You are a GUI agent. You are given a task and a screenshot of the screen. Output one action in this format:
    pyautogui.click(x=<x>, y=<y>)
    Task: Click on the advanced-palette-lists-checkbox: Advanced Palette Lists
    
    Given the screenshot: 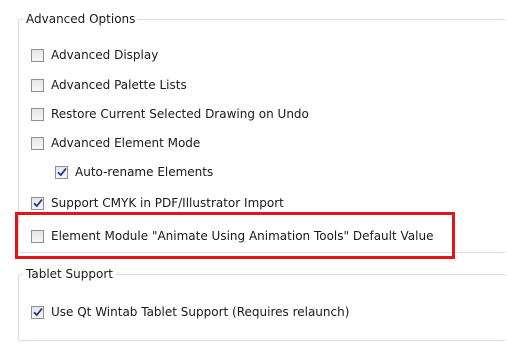 What is the action you would take?
    pyautogui.click(x=109, y=85)
    